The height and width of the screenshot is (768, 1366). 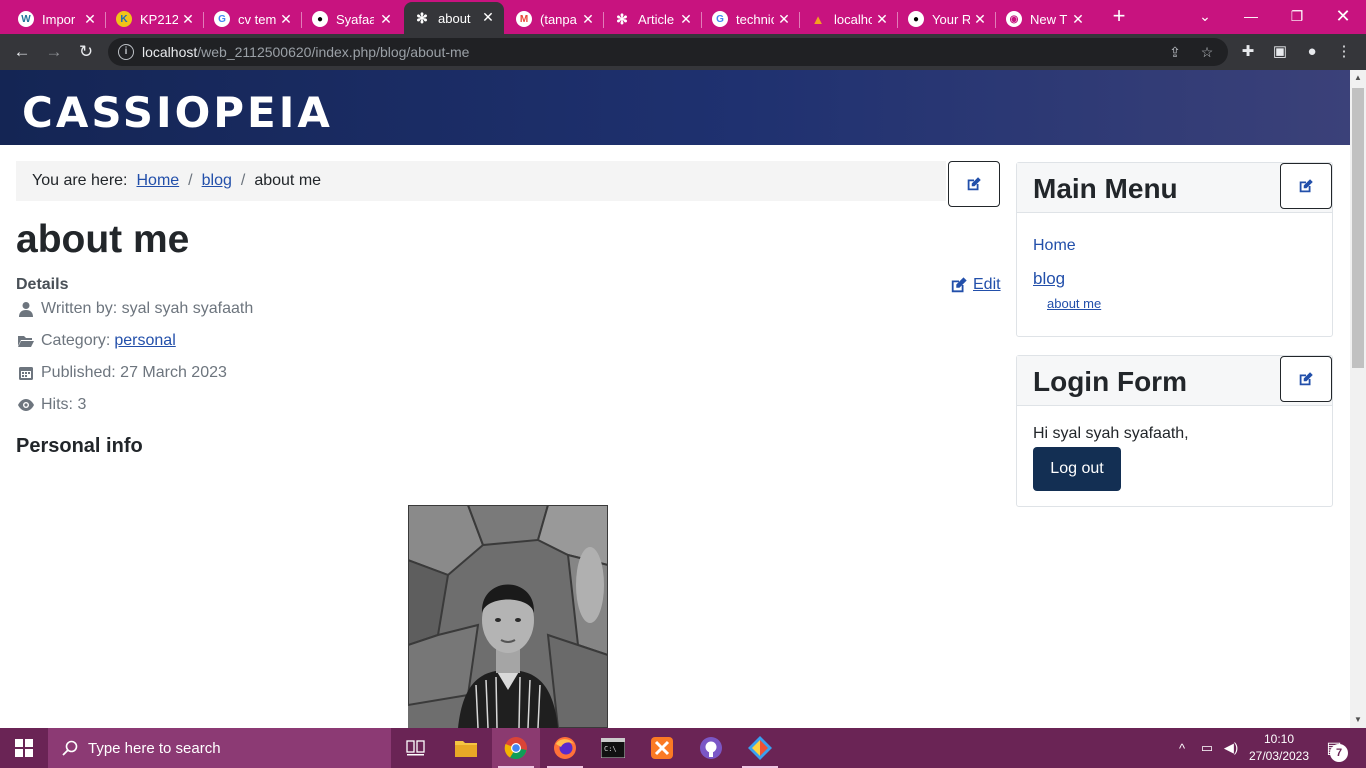 What do you see at coordinates (1049, 279) in the screenshot?
I see `menu-item-blog: blog` at bounding box center [1049, 279].